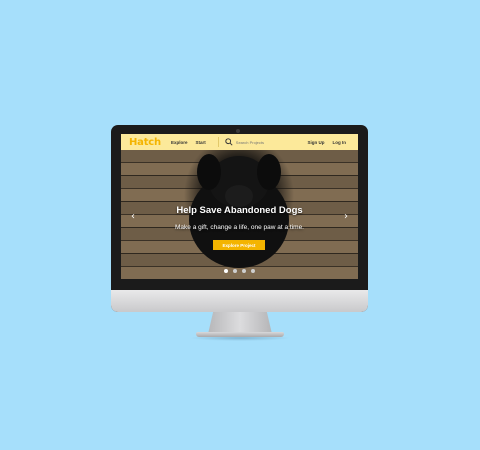 The height and width of the screenshot is (450, 480). What do you see at coordinates (238, 131) in the screenshot?
I see `camera-dot` at bounding box center [238, 131].